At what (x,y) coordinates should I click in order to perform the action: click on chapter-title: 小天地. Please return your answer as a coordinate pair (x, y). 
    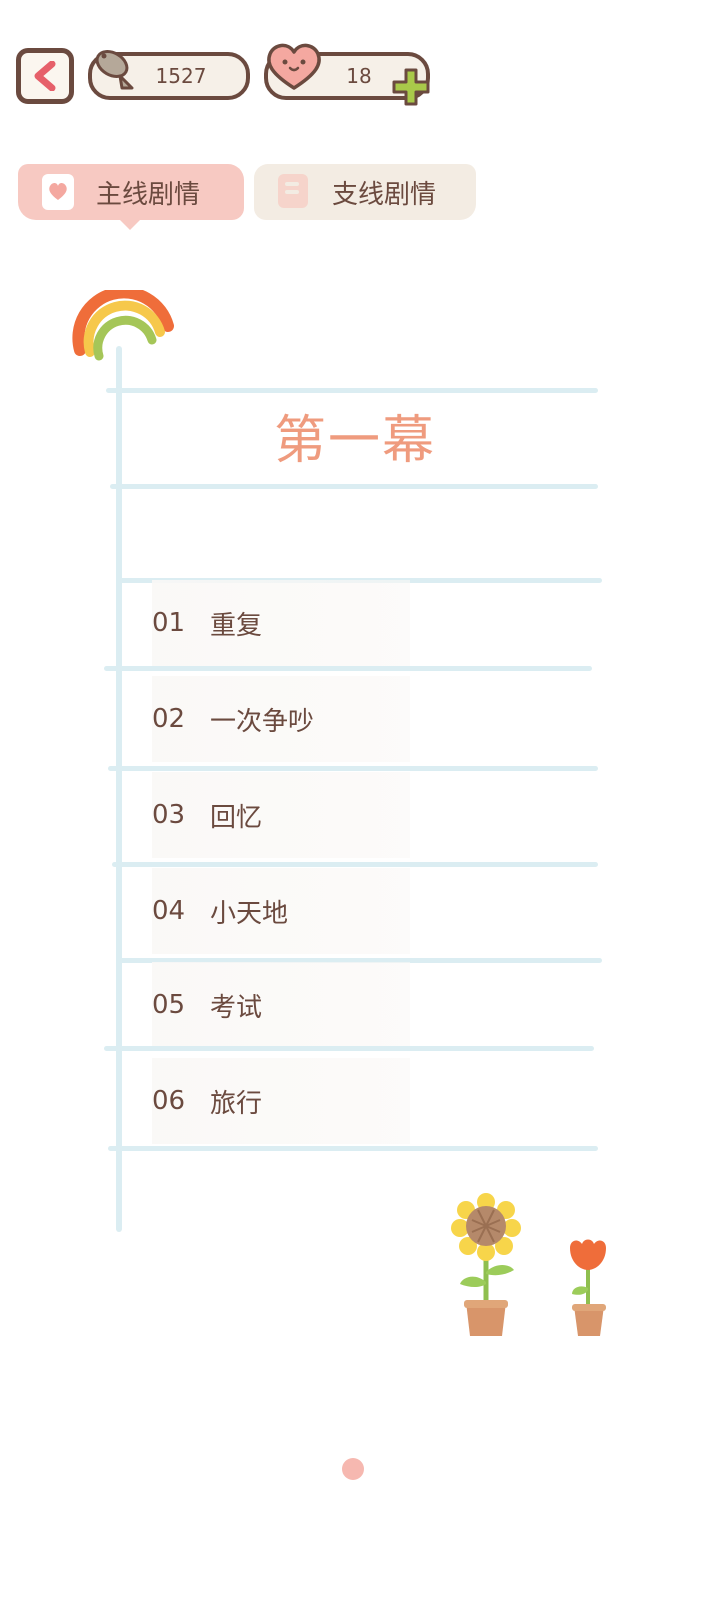
    Looking at the image, I should click on (249, 913).